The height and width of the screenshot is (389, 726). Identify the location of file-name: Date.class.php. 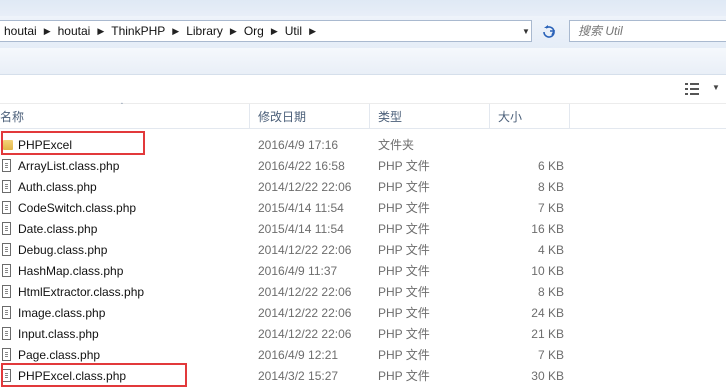
(58, 229).